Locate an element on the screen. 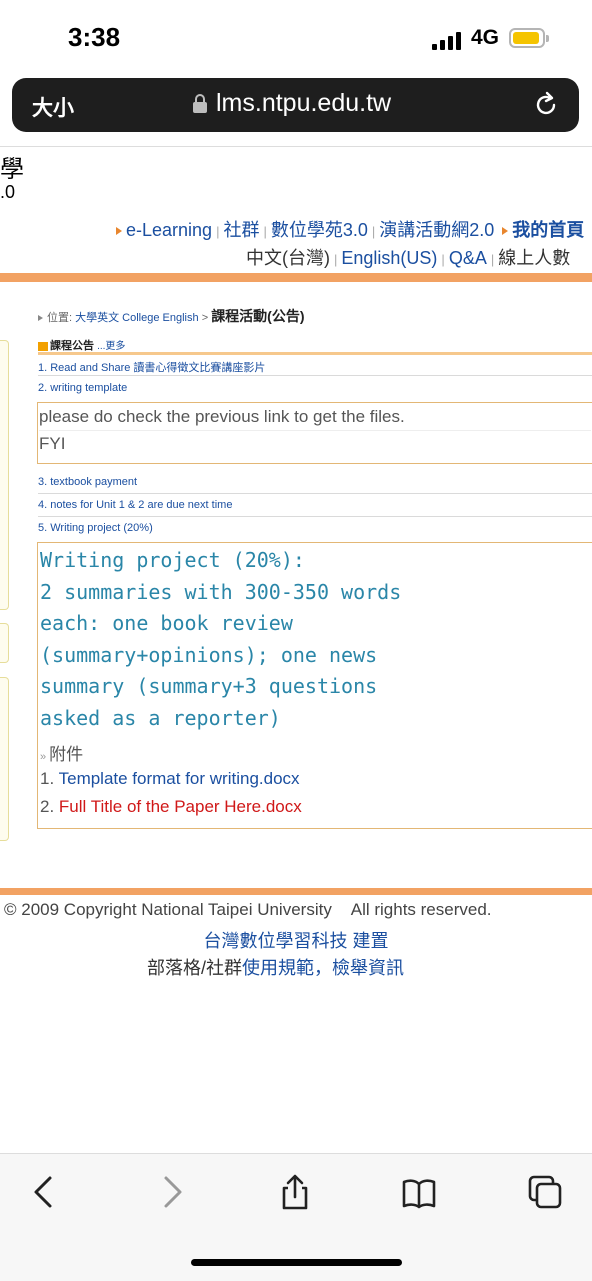 This screenshot has width=592, height=1281. usage-policy-link: 使用規範 is located at coordinates (278, 968).